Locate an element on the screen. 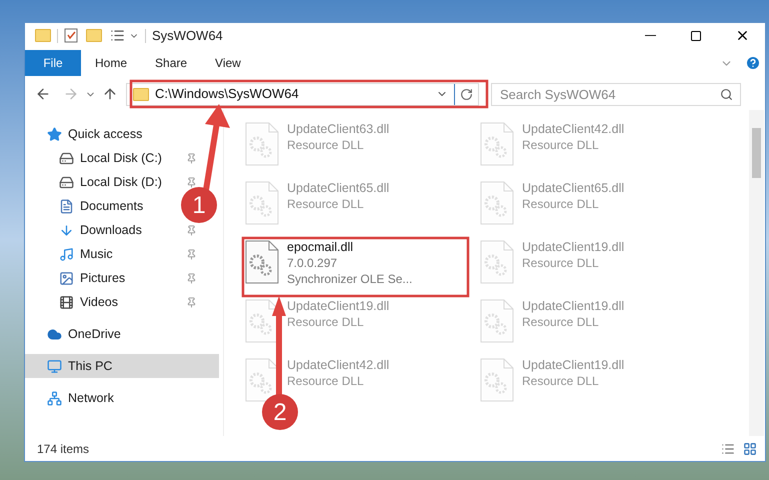 Image resolution: width=769 pixels, height=480 pixels. film-icon is located at coordinates (66, 302).